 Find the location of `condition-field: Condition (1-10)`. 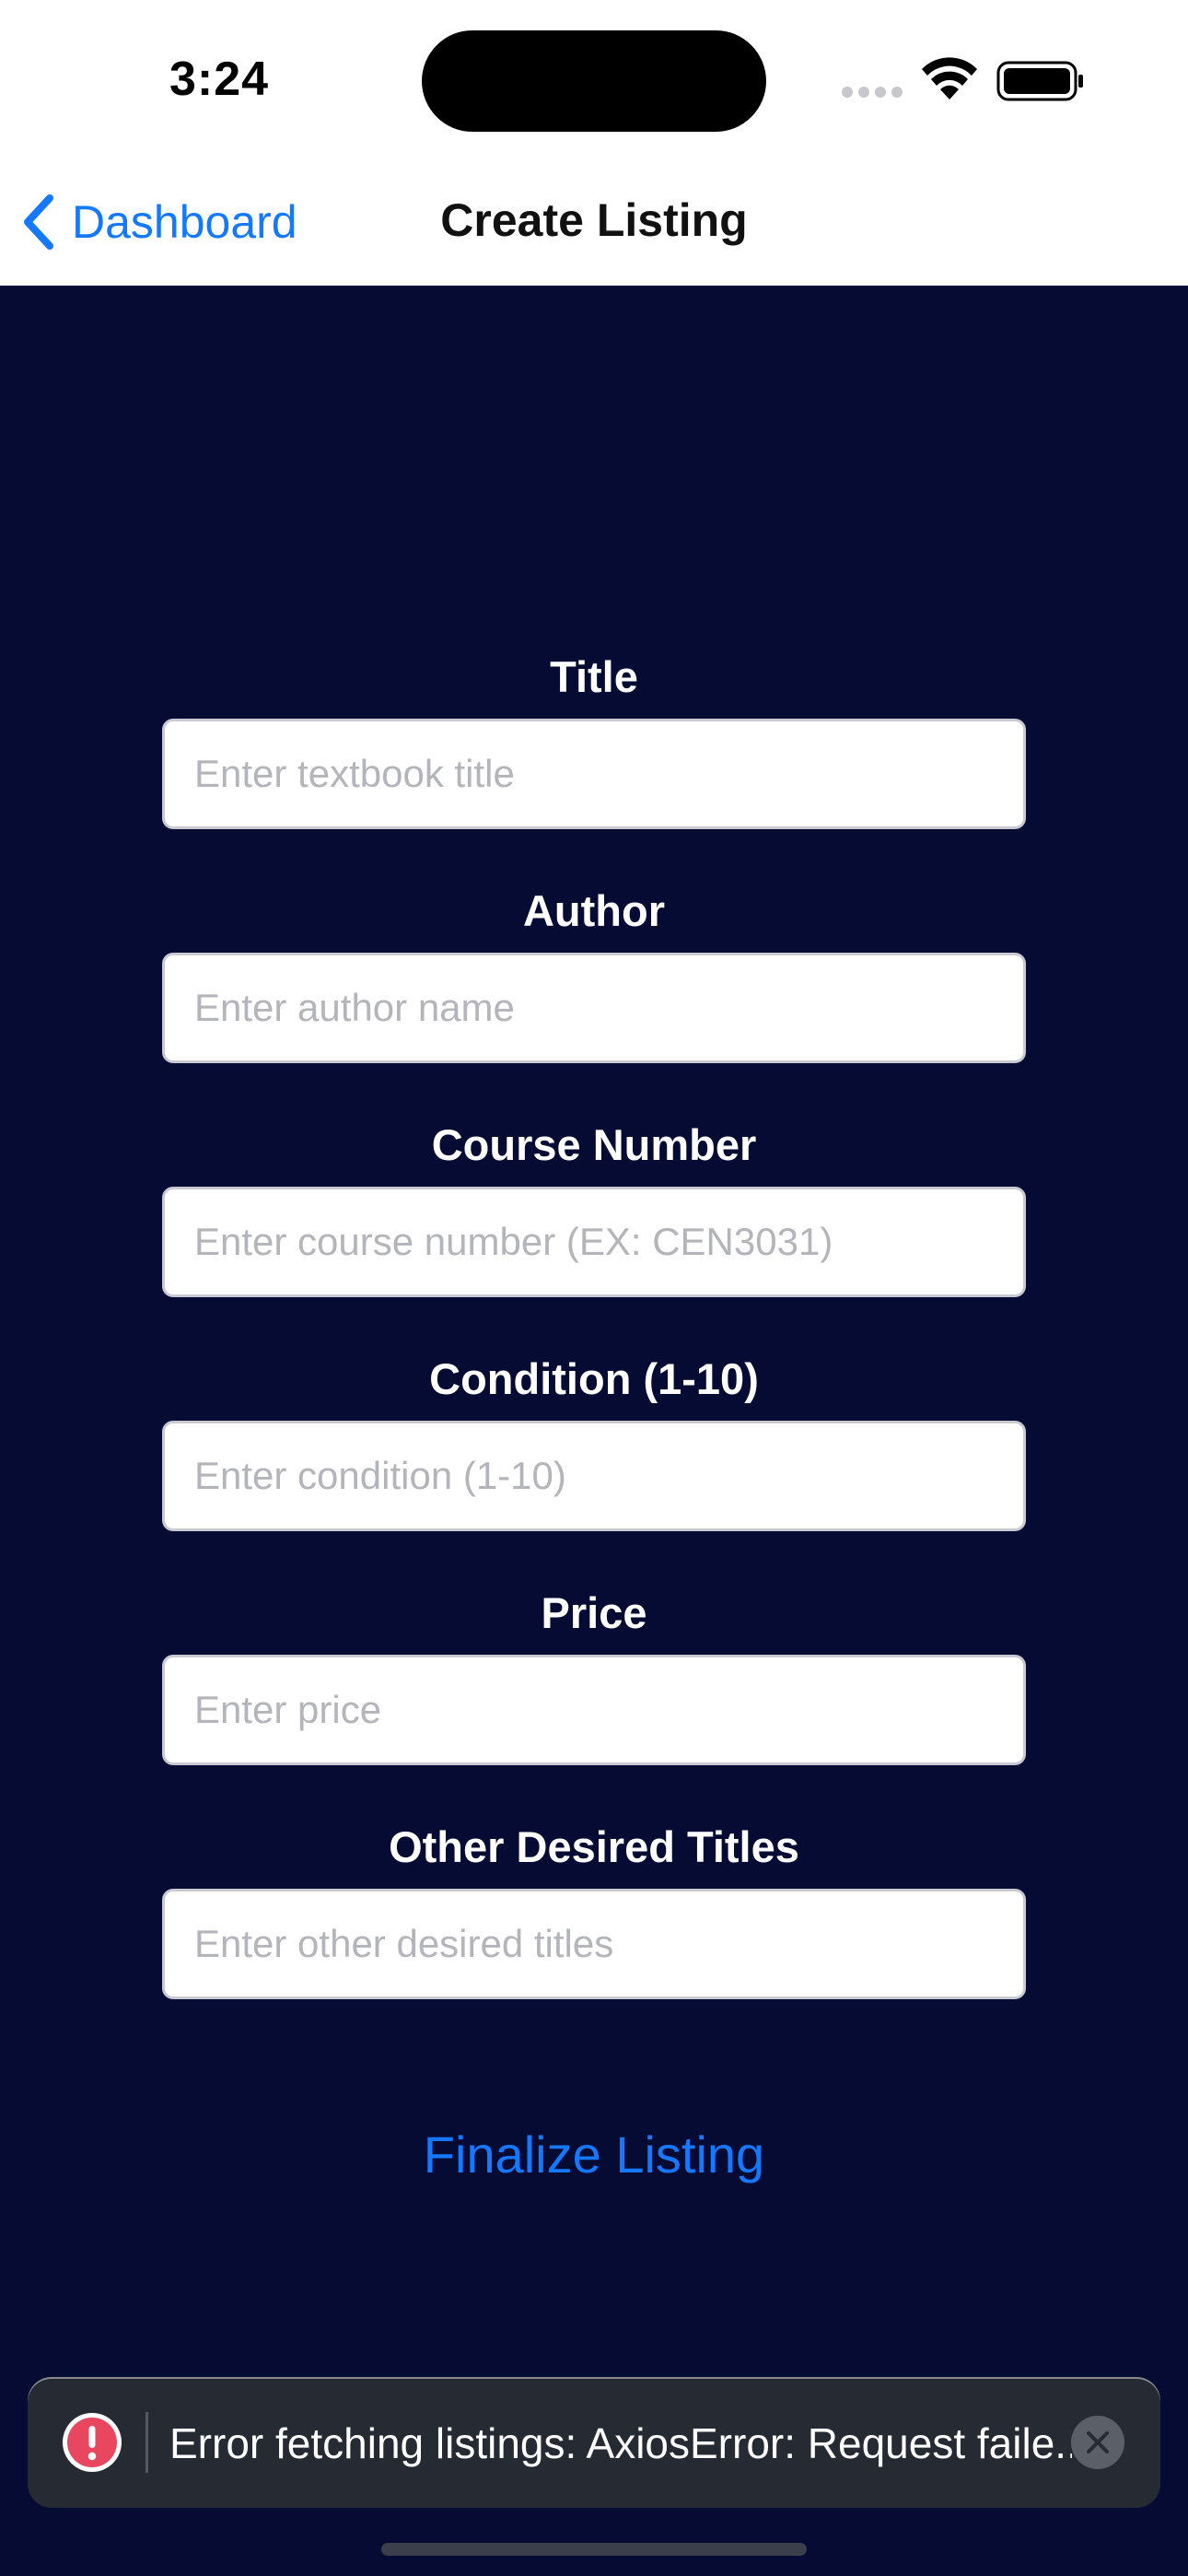

condition-field: Condition (1-10) is located at coordinates (594, 1464).